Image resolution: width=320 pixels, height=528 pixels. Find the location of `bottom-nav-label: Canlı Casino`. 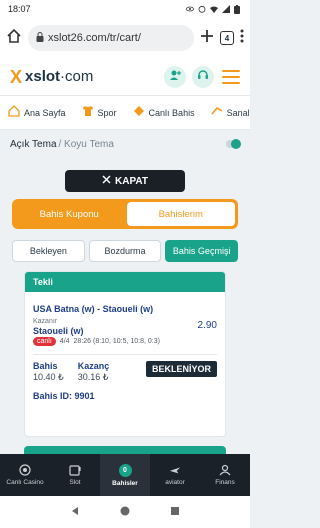

bottom-nav-label: Canlı Casino is located at coordinates (25, 482).